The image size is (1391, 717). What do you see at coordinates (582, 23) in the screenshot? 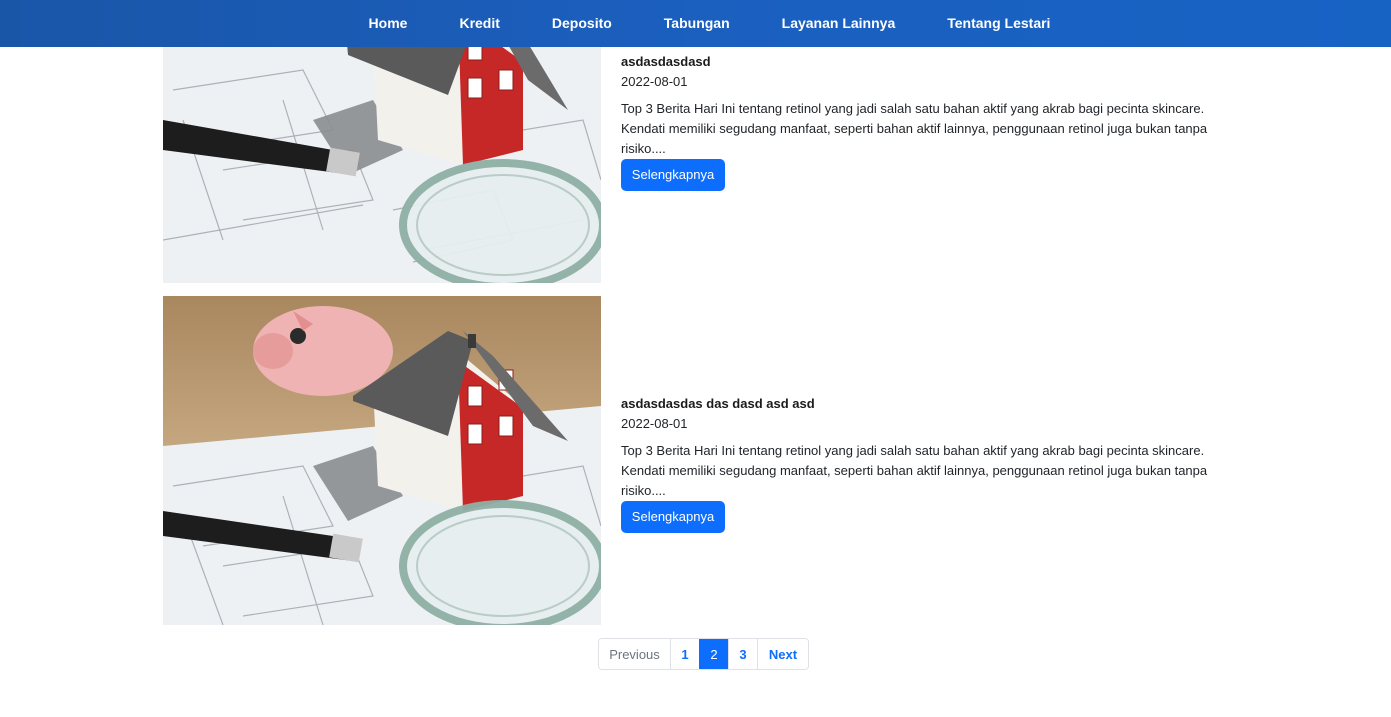
I see `nav-deposito: Deposito` at bounding box center [582, 23].